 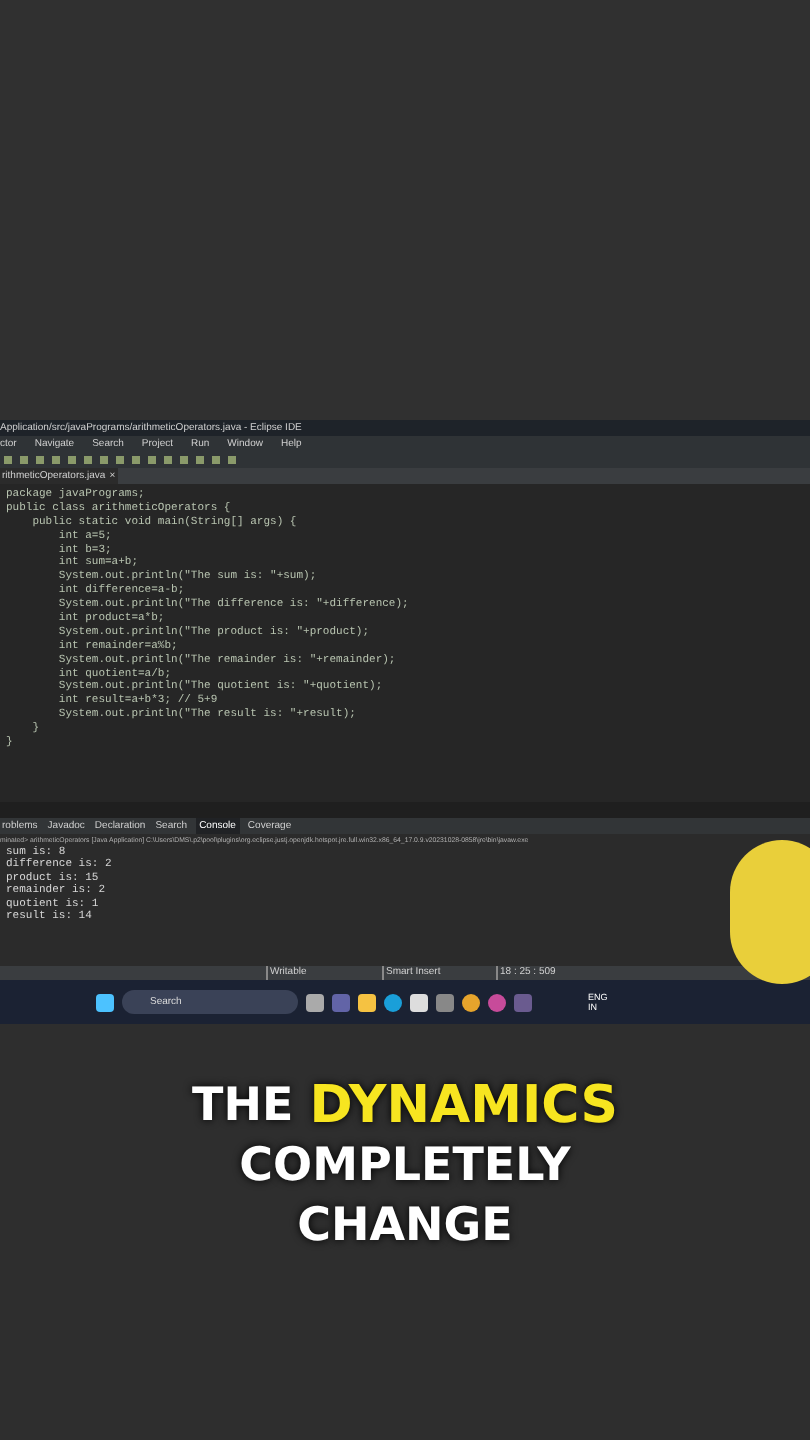 What do you see at coordinates (770, 912) in the screenshot?
I see `avatar-placeholder` at bounding box center [770, 912].